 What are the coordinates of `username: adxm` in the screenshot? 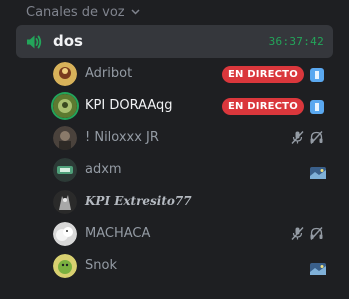 It's located at (103, 169).